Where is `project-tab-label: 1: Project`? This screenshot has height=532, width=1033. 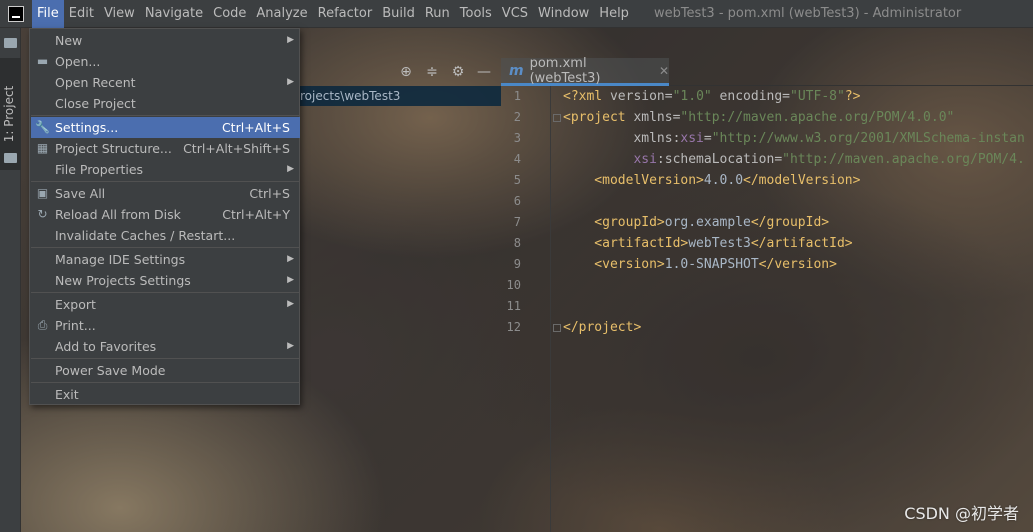
project-tab-label: 1: Project is located at coordinates (9, 114).